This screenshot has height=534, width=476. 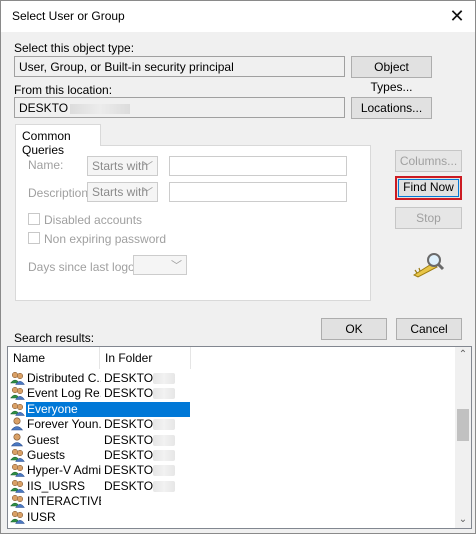 I want to click on location-field: DESKTO, so click(x=179, y=107).